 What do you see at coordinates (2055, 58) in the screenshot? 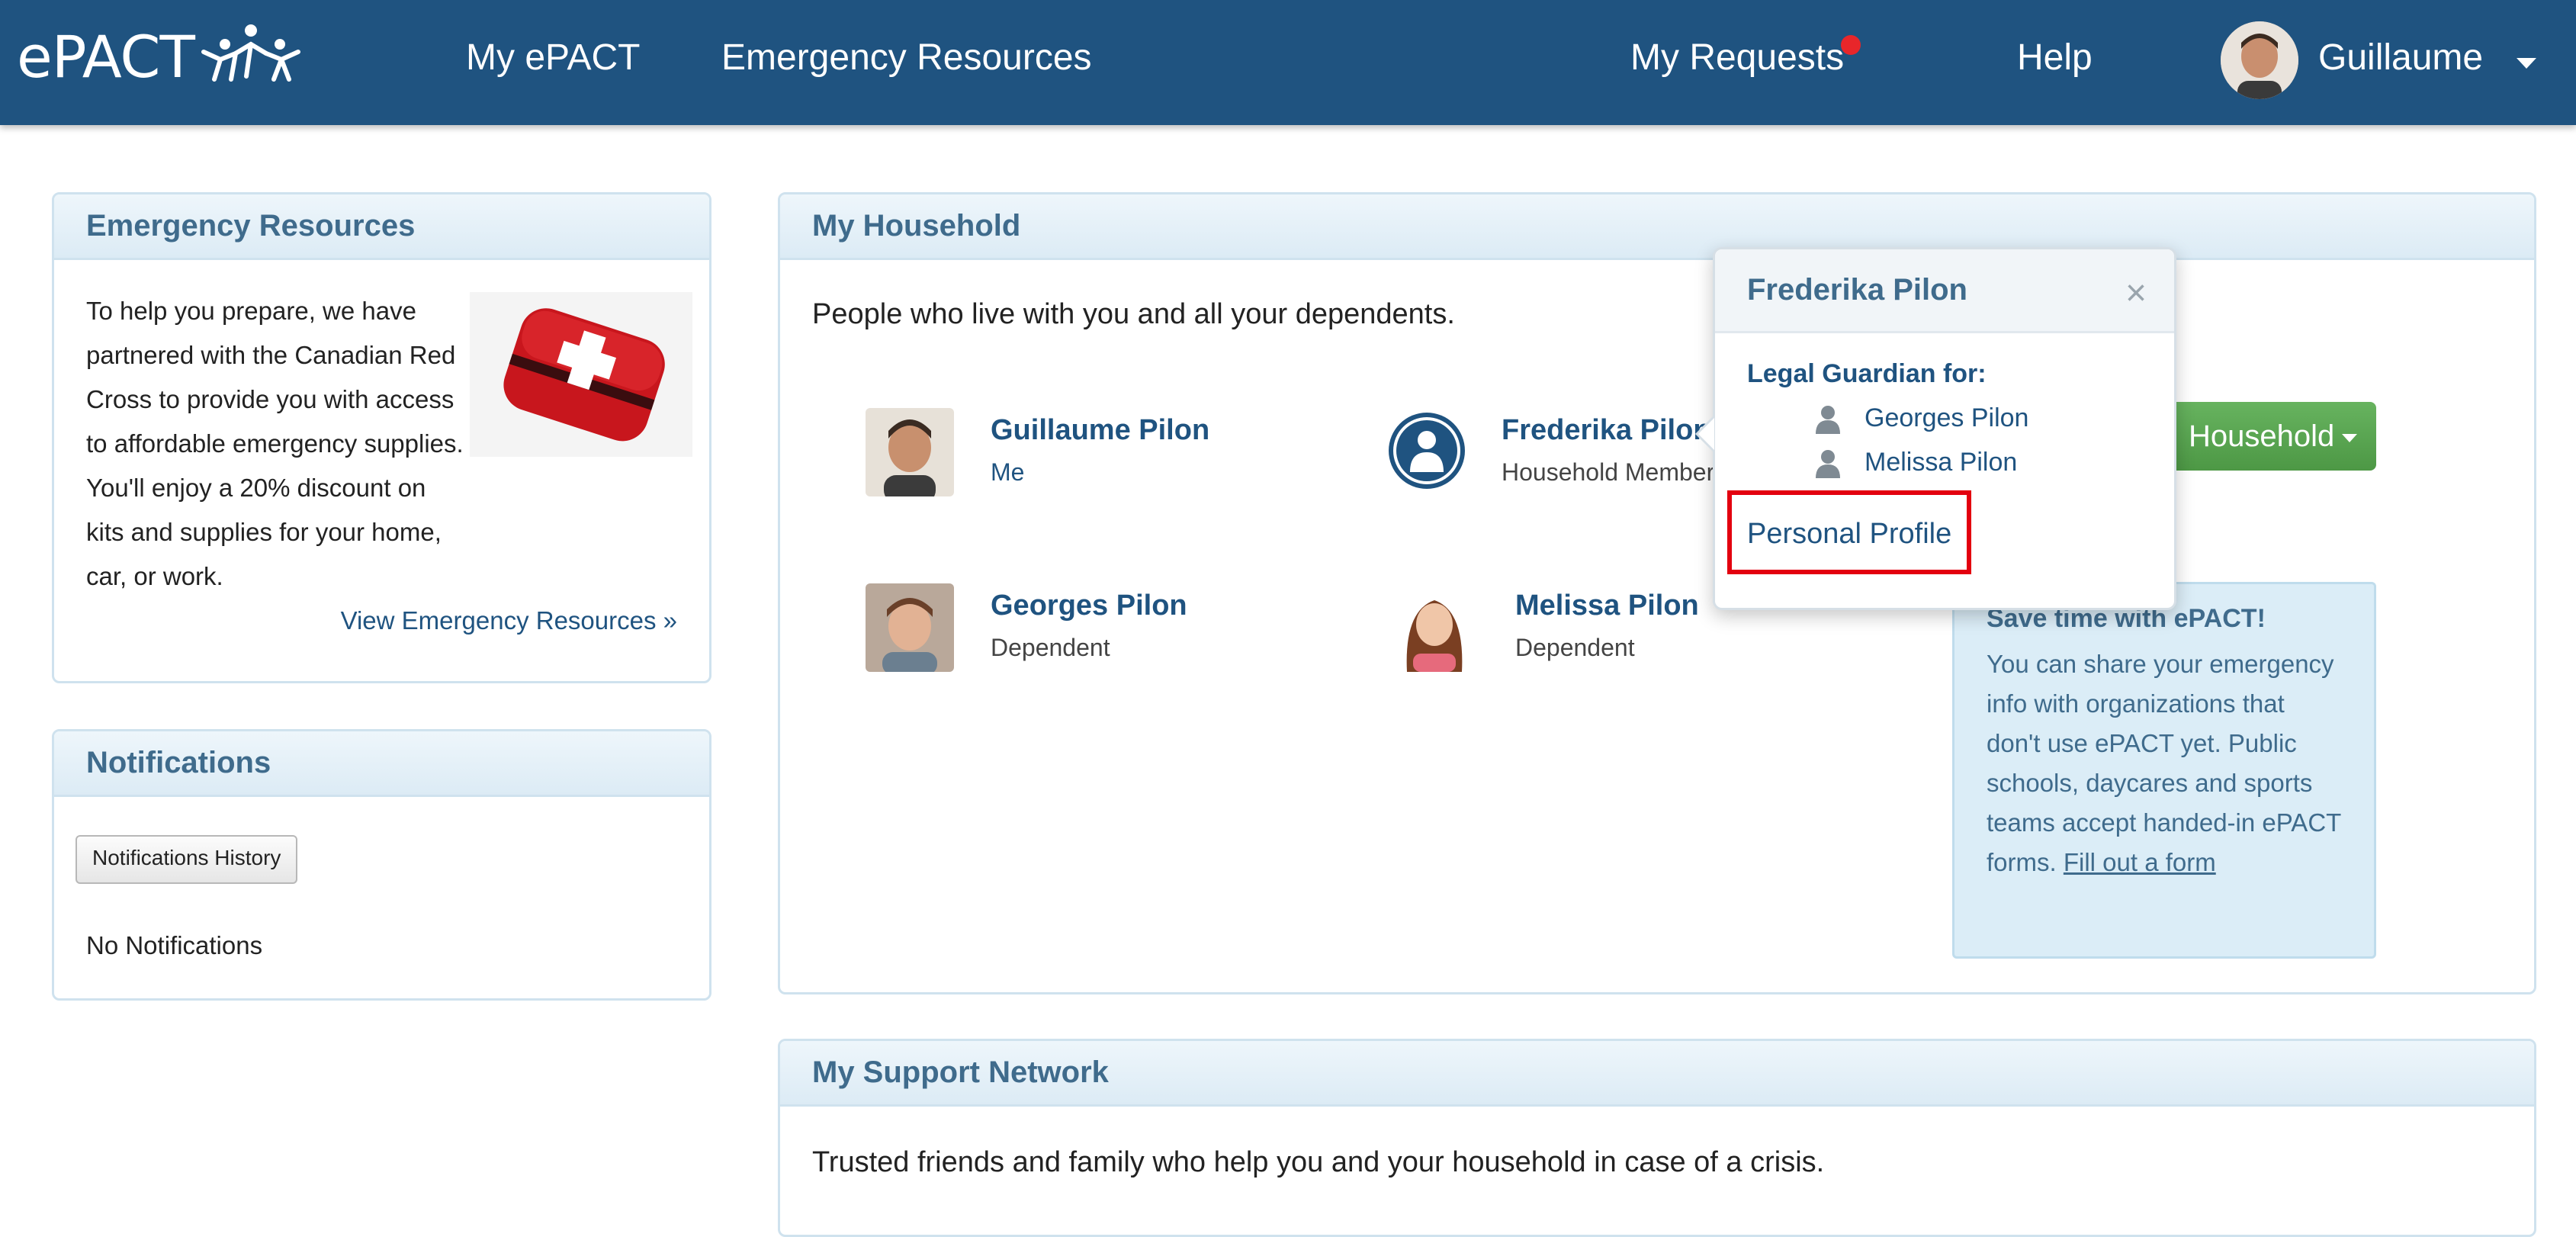
I see `nav-help: Help` at bounding box center [2055, 58].